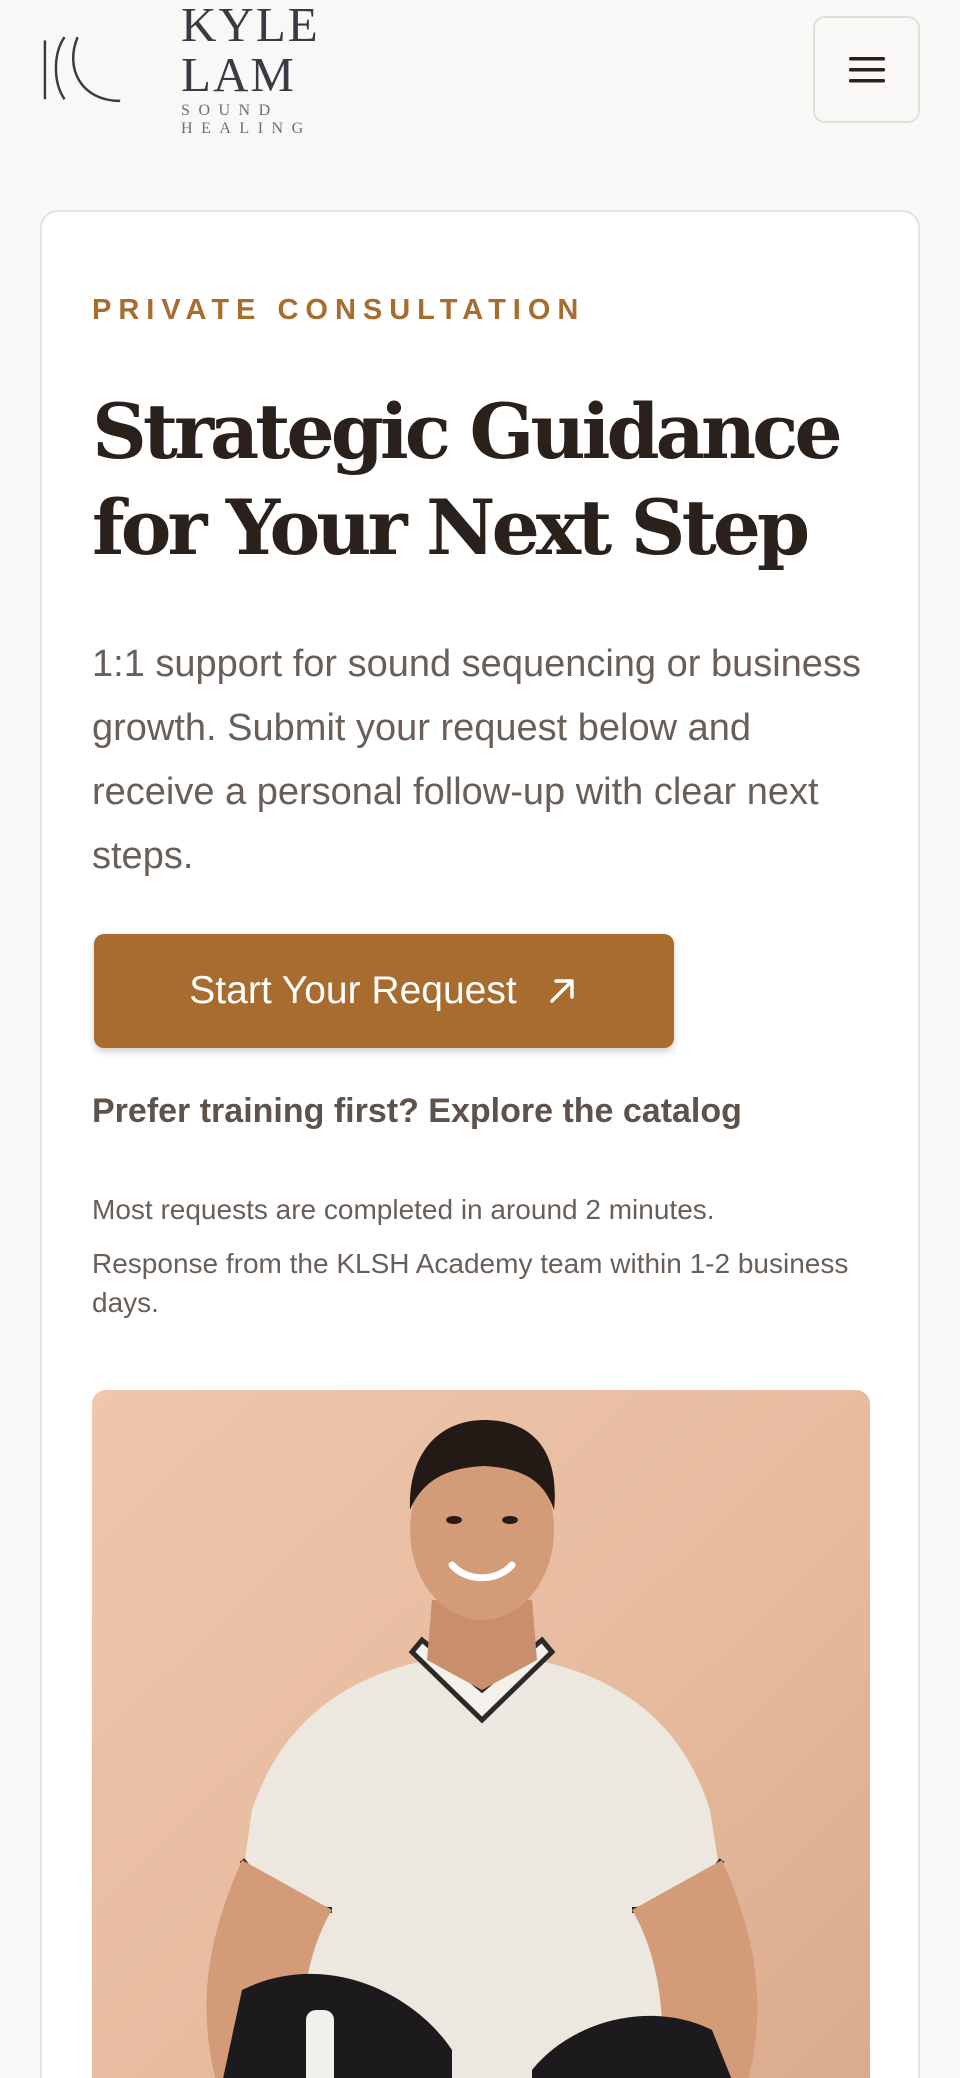 This screenshot has width=960, height=2078. I want to click on menu-button, so click(866, 69).